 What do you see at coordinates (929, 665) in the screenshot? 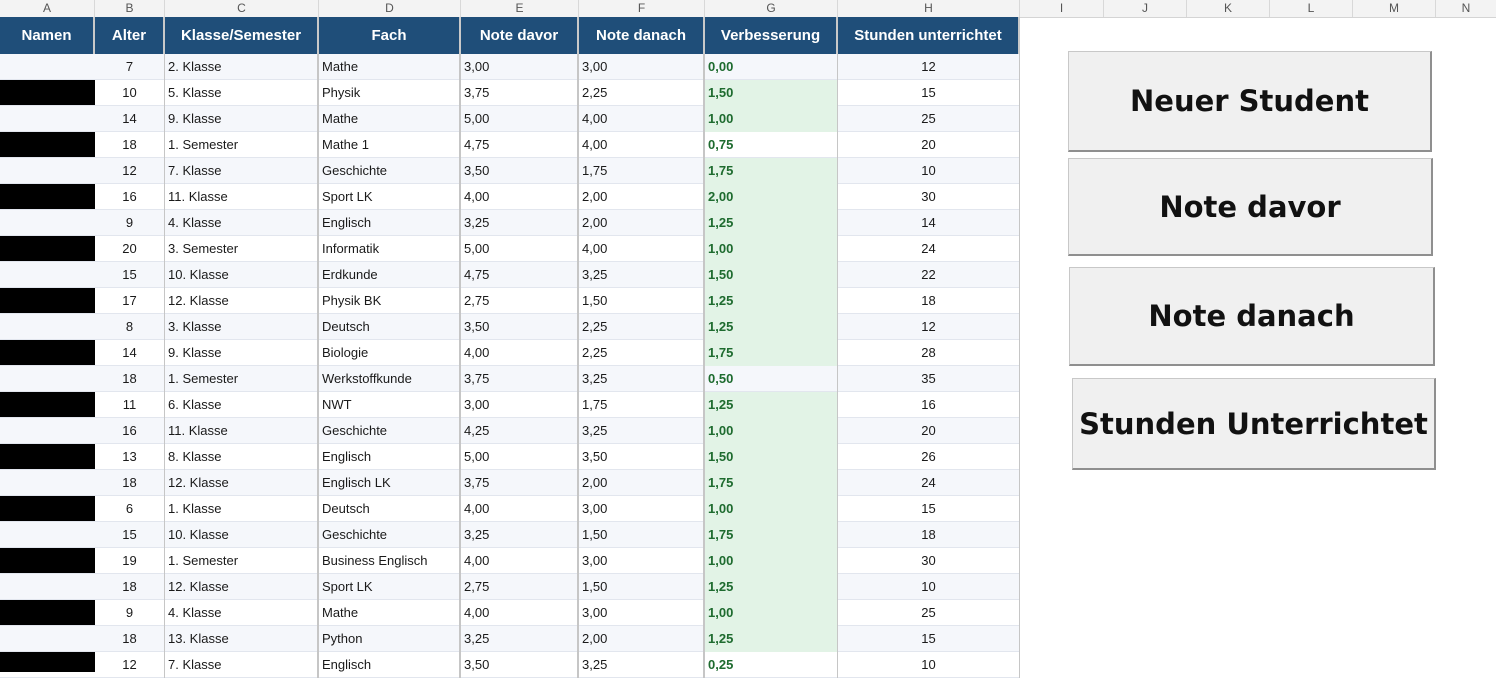
I see `cell-stunden: 10` at bounding box center [929, 665].